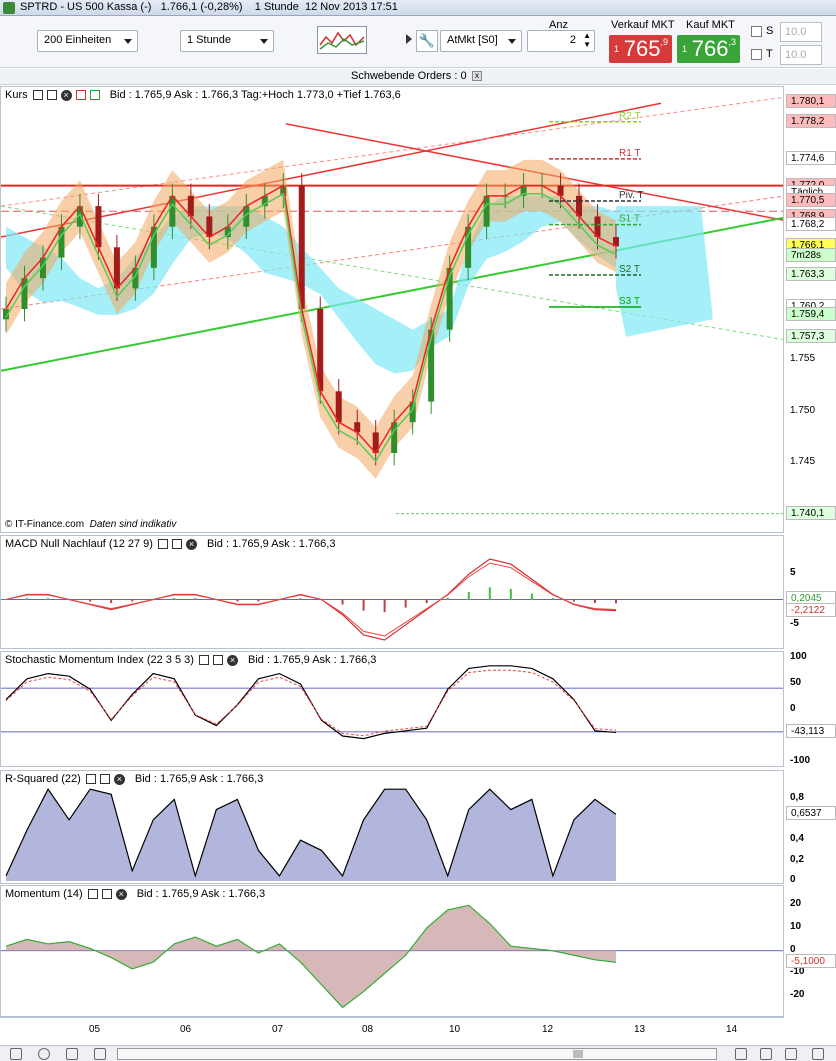  Describe the element at coordinates (561, 41) in the screenshot. I see `quantity-stepper: 2 ▲ ▼` at that location.